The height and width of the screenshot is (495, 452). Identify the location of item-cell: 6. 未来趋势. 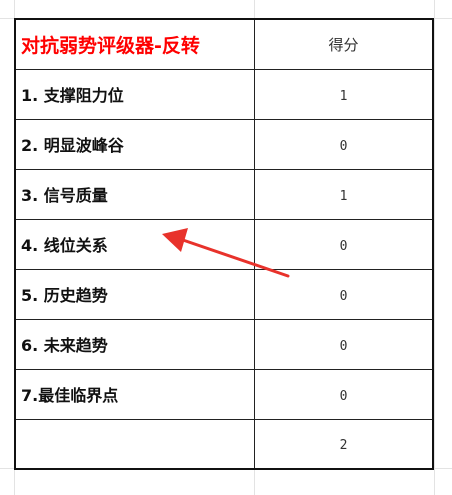
(134, 344).